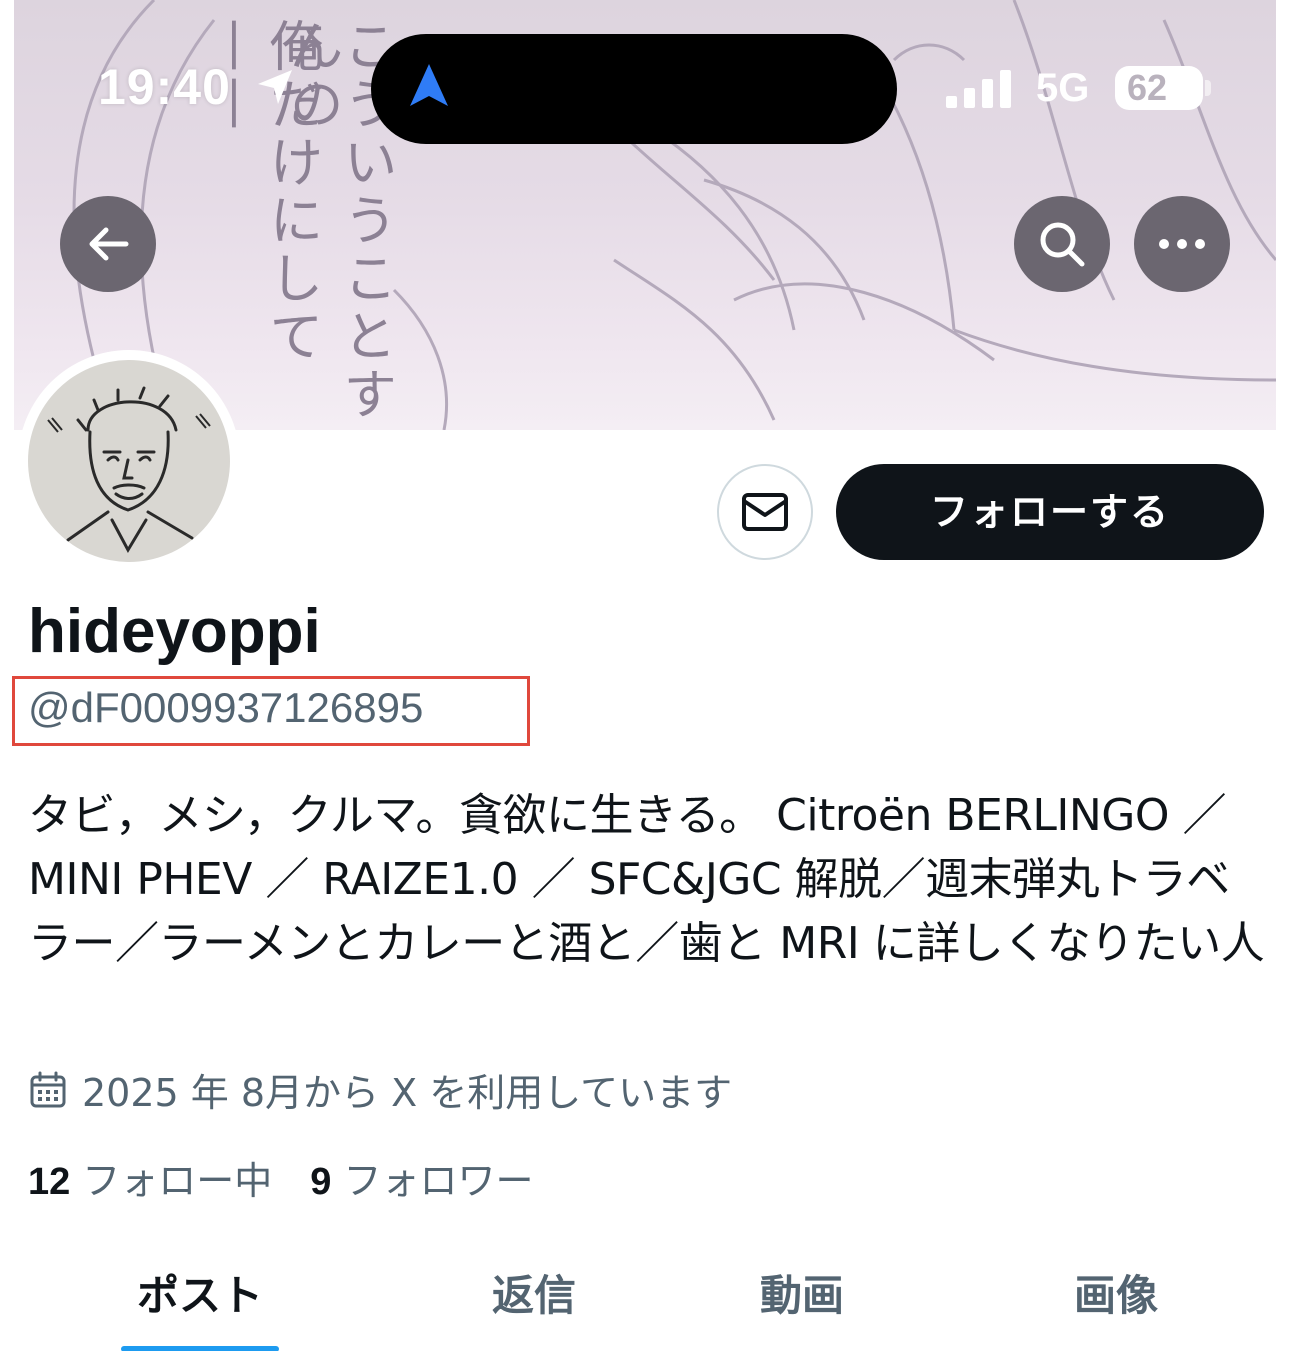  I want to click on signal-bars-icon, so click(978, 89).